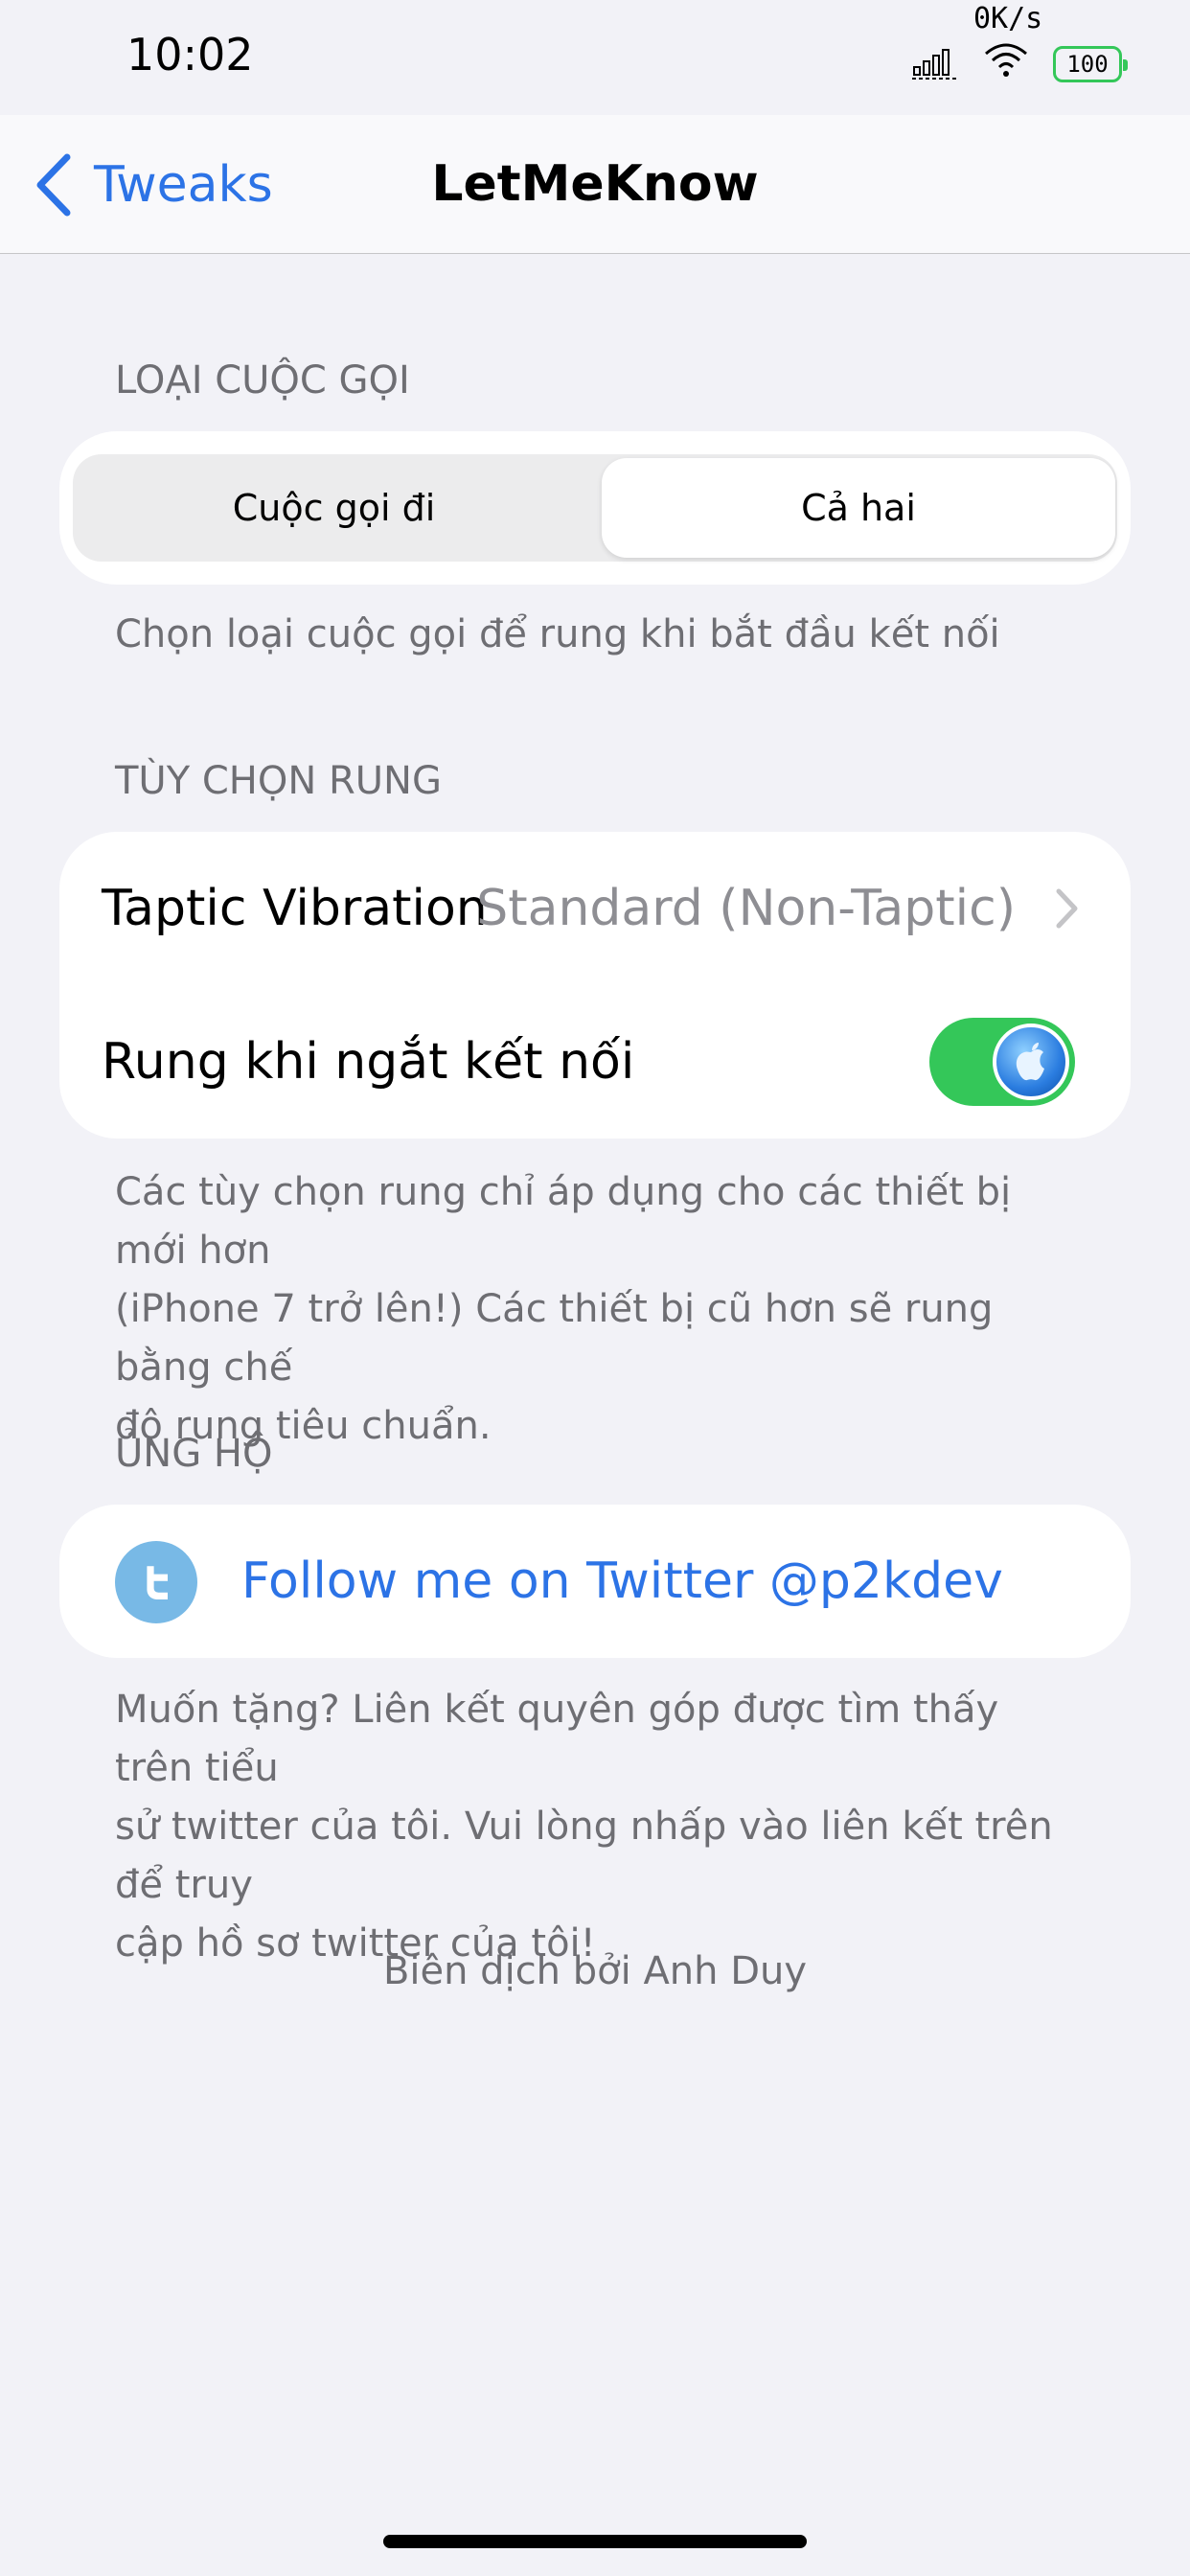 The height and width of the screenshot is (2576, 1190). I want to click on disconnect-label: Rung khi ngắt kết nối, so click(369, 1062).